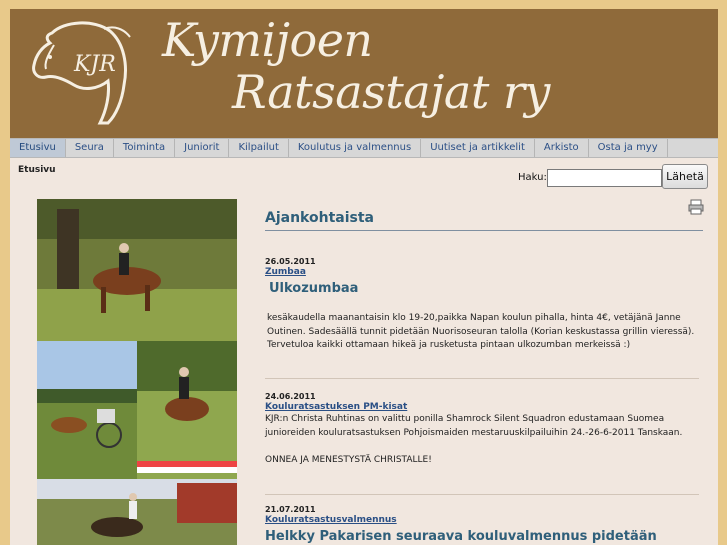 The image size is (727, 545). What do you see at coordinates (267, 40) in the screenshot?
I see `site-title-line1: Kymijoen` at bounding box center [267, 40].